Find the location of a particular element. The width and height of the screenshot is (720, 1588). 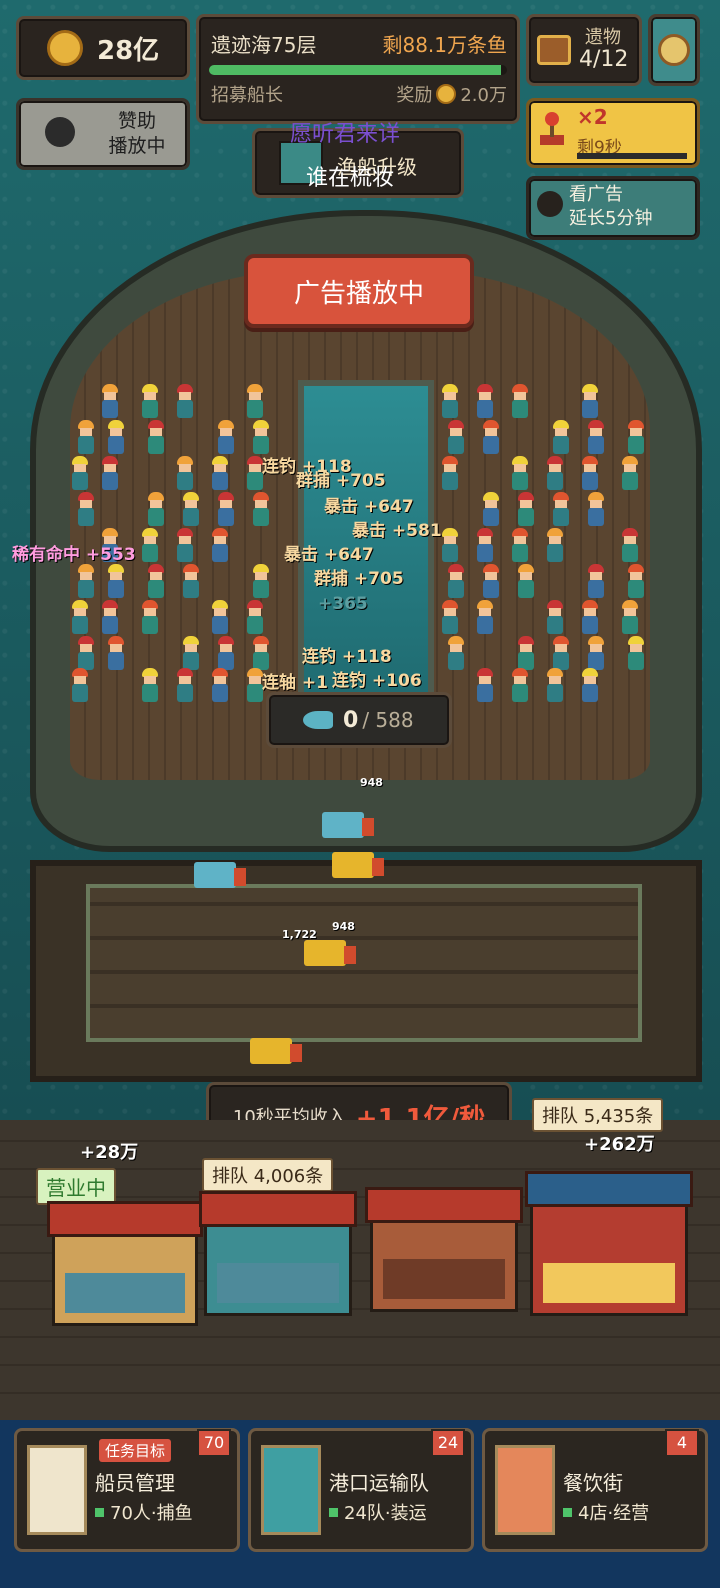

reward: 奖励 2.0万 is located at coordinates (451, 94).